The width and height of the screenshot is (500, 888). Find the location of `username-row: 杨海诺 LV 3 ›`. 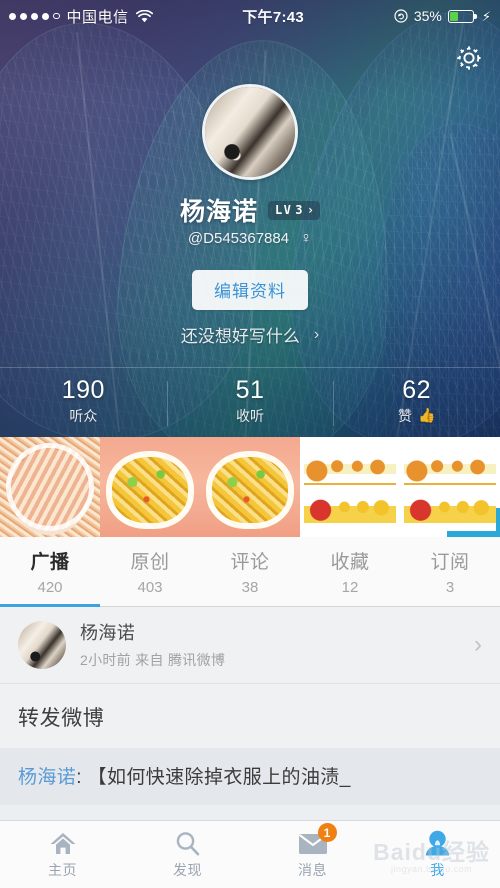

username-row: 杨海诺 LV 3 › is located at coordinates (250, 210).